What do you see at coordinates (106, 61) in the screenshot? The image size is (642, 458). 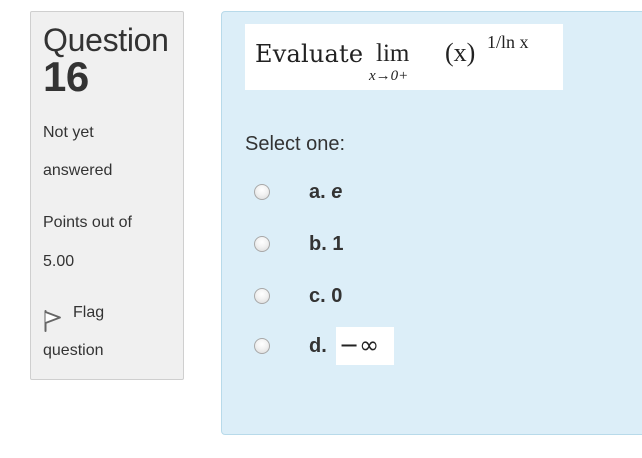 I see `question-title: Question 16` at bounding box center [106, 61].